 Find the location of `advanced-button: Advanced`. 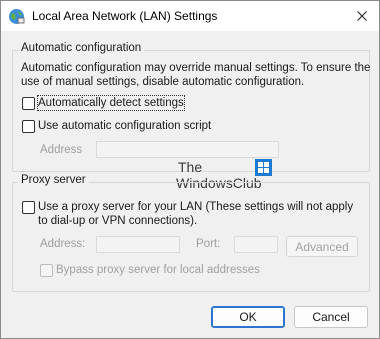

advanced-button: Advanced is located at coordinates (322, 246).